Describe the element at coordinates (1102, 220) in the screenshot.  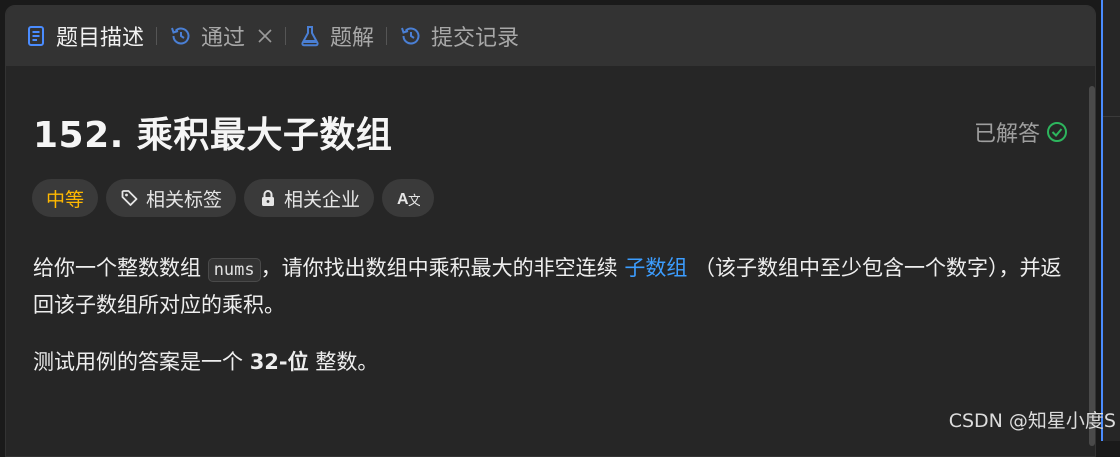
I see `panel-resize-handle` at that location.